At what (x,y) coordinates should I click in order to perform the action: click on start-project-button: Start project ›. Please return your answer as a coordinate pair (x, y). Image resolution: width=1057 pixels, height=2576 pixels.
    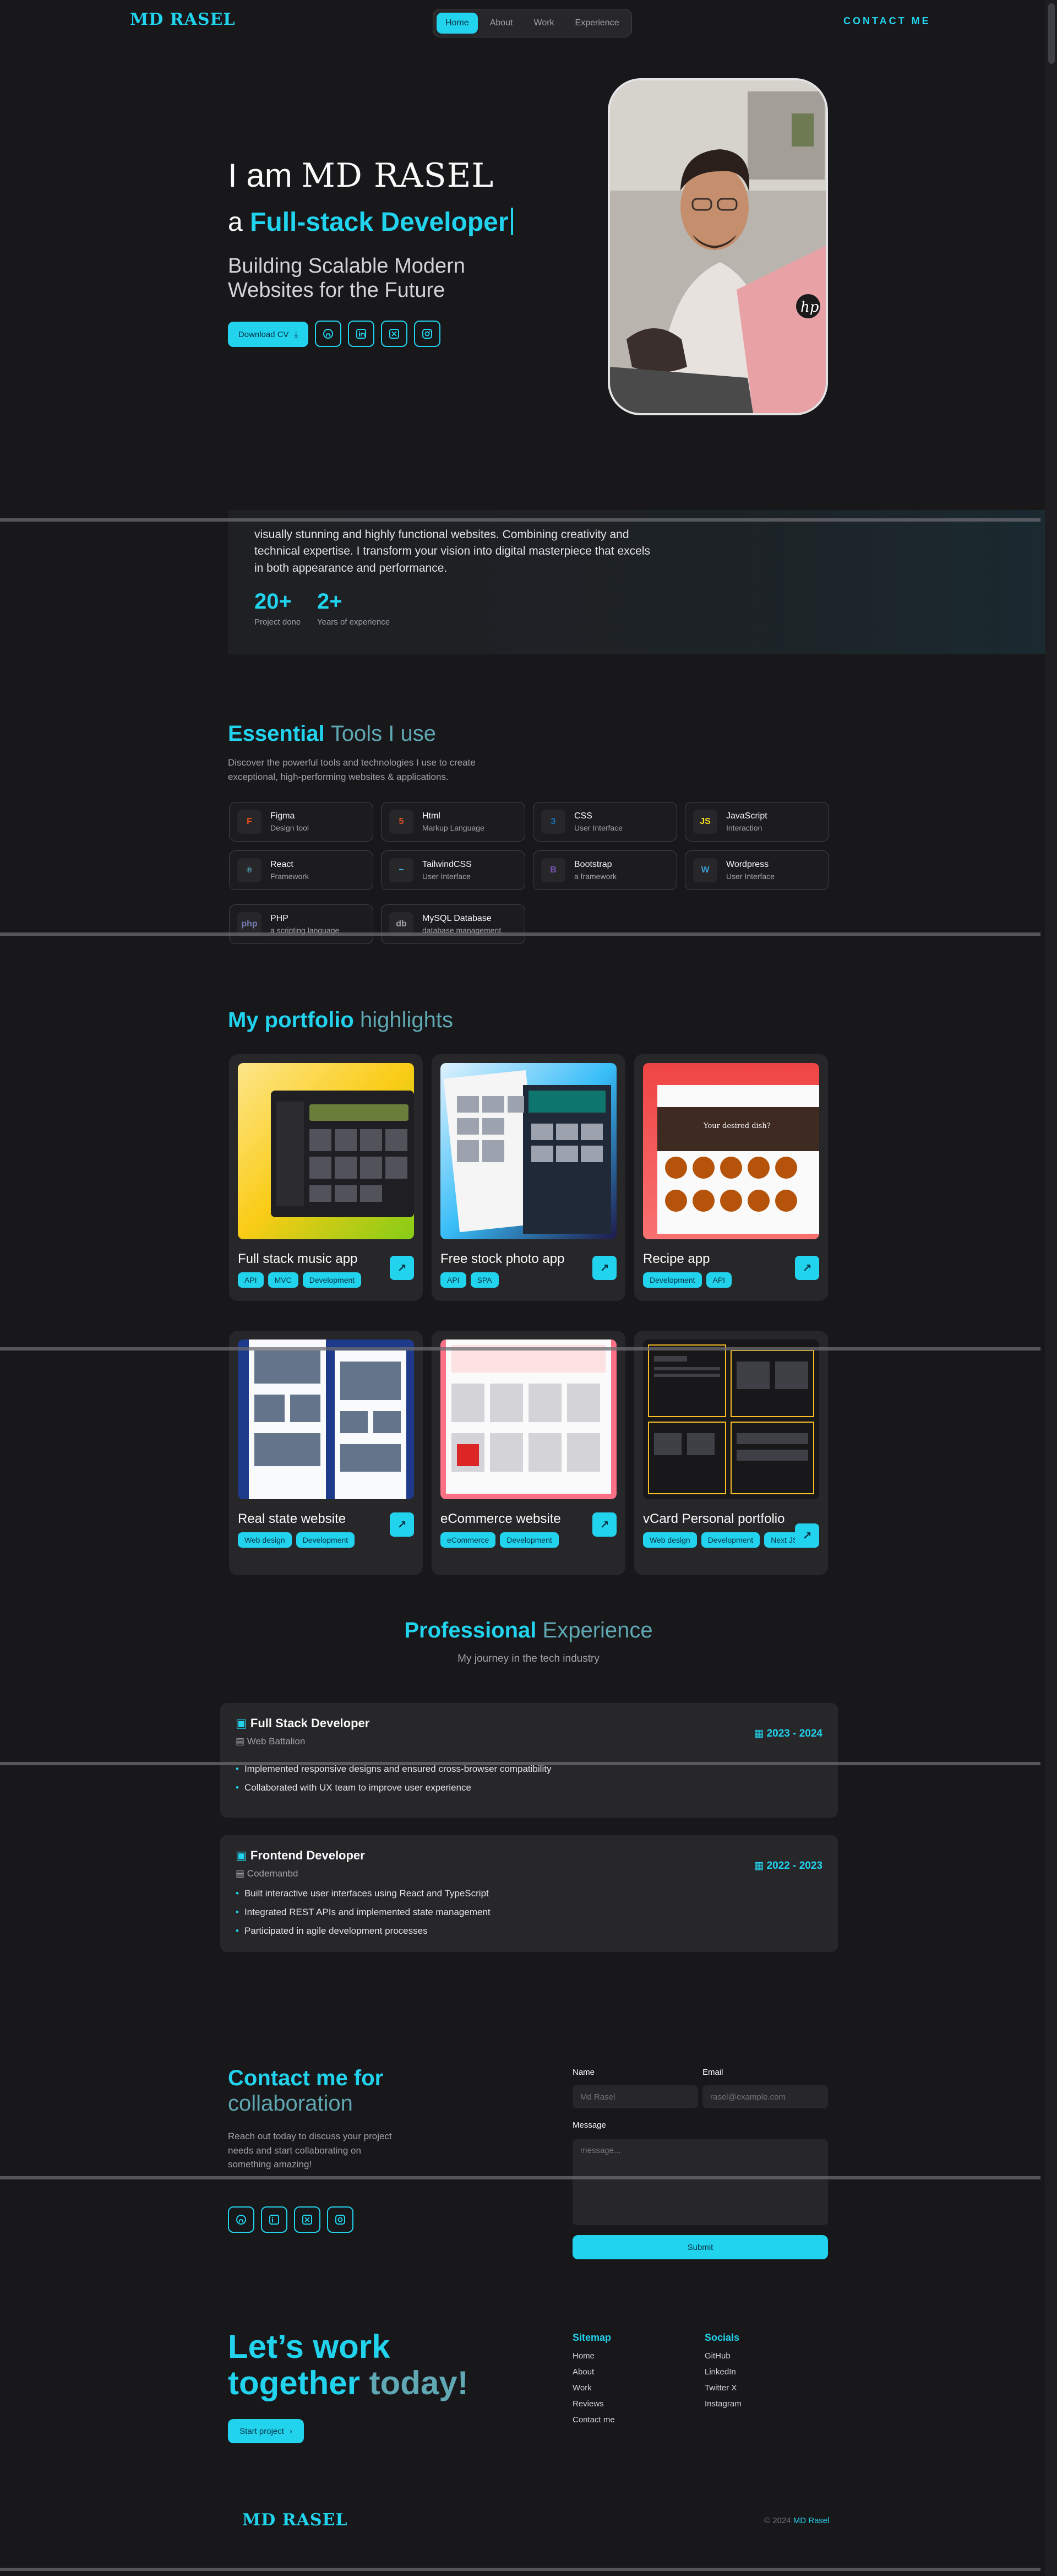
    Looking at the image, I should click on (266, 2431).